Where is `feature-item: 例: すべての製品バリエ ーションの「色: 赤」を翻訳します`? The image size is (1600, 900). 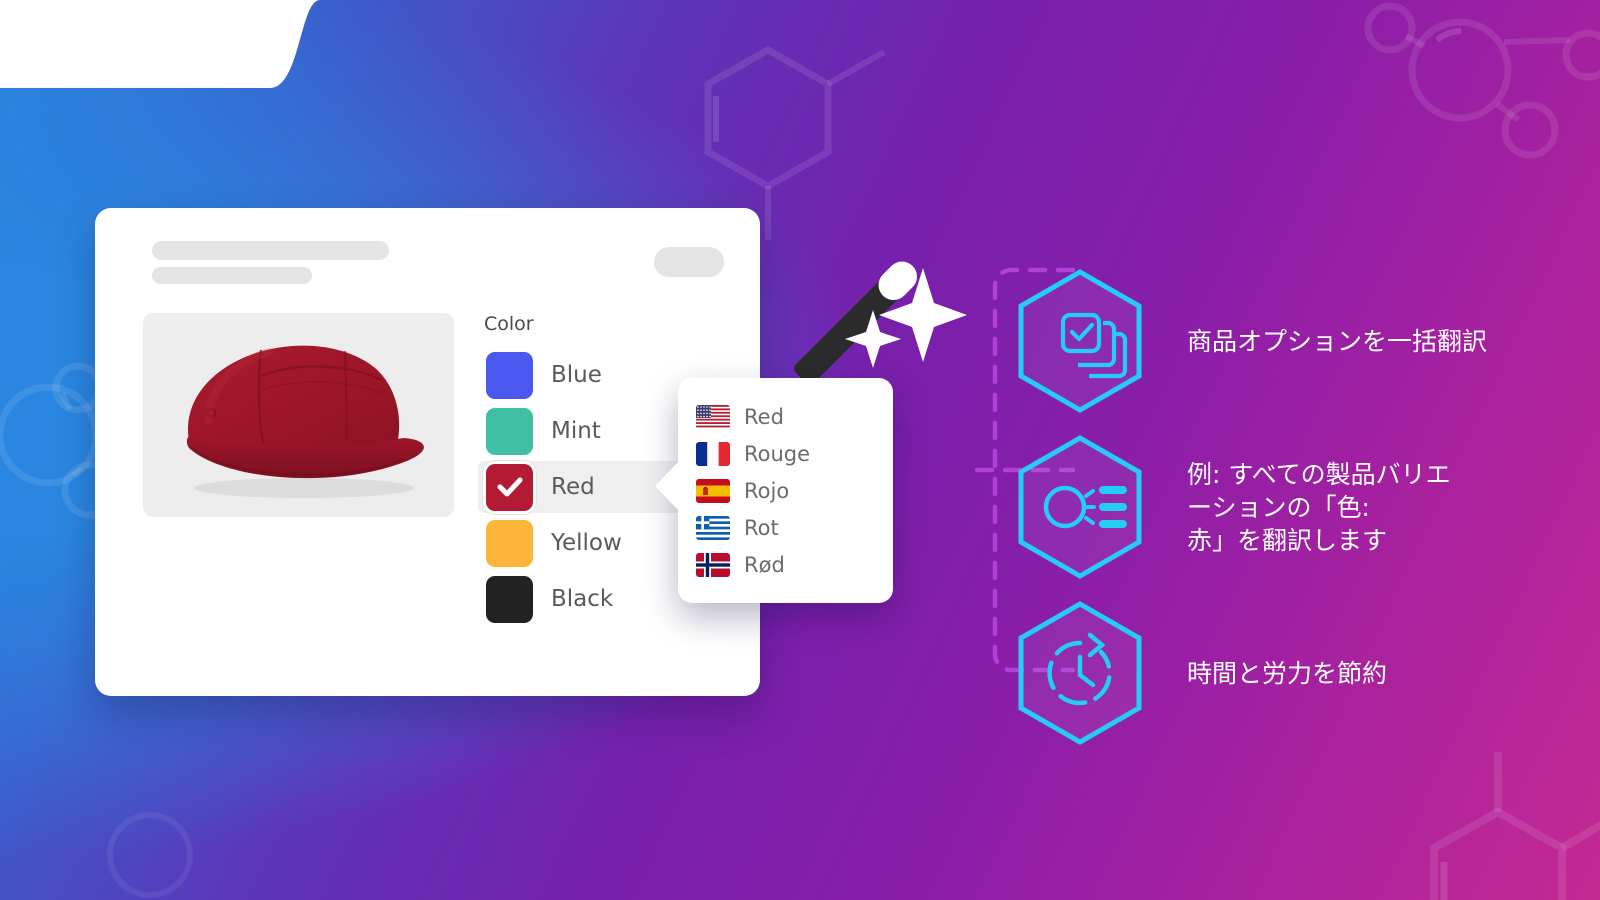
feature-item: 例: すべての製品バリエ ーションの「色: 赤」を翻訳します is located at coordinates (1233, 507).